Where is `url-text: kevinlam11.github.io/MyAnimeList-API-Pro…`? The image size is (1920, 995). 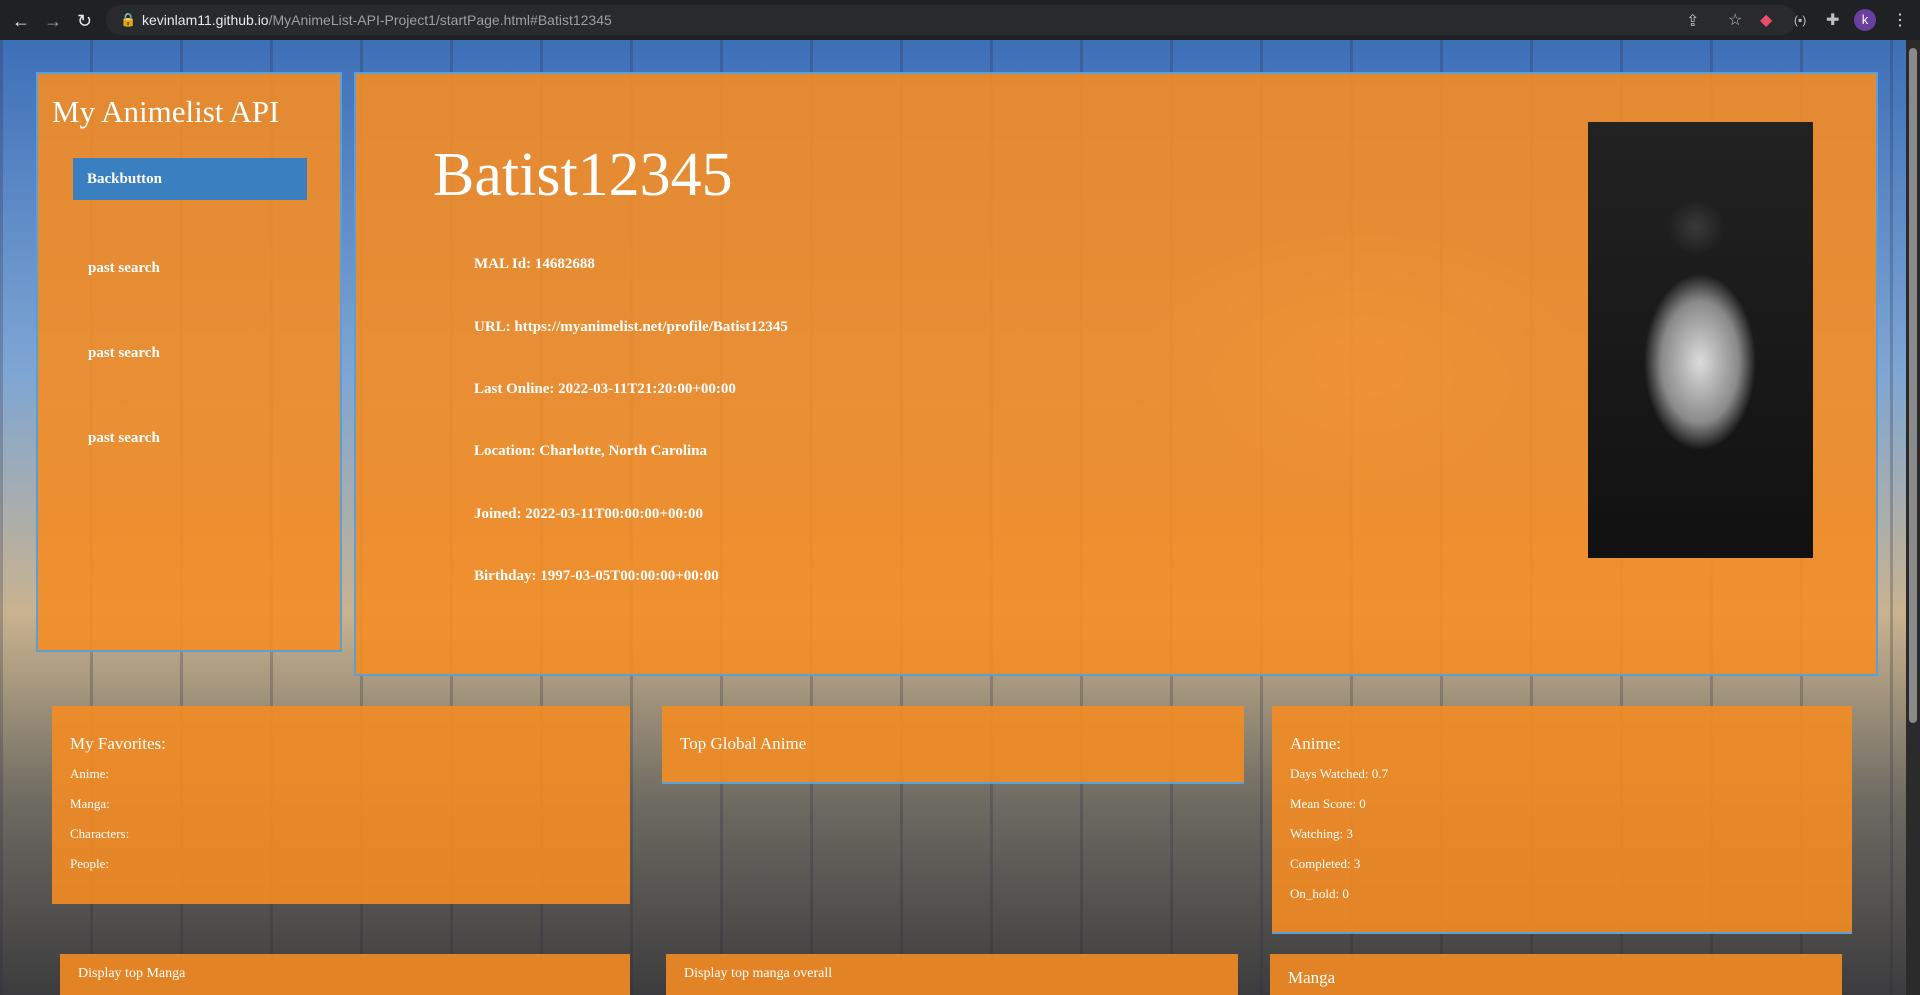 url-text: kevinlam11.github.io/MyAnimeList-API-Pro… is located at coordinates (377, 20).